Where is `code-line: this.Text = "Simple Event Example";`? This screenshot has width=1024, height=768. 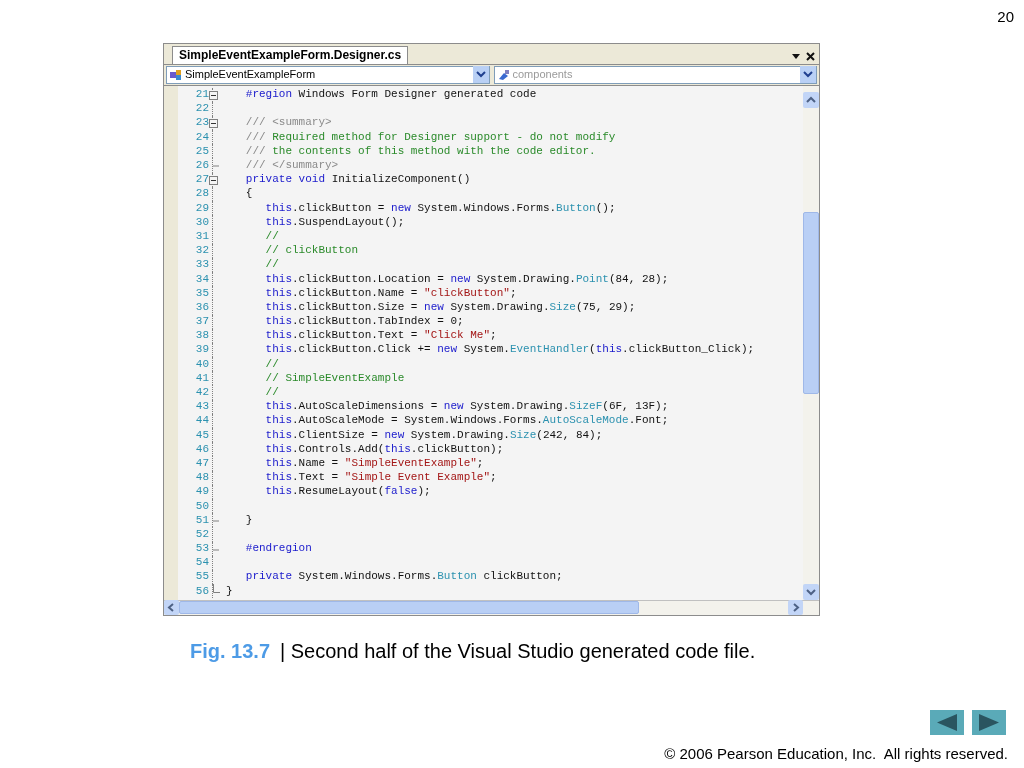 code-line: this.Text = "Simple Event Example"; is located at coordinates (380, 478).